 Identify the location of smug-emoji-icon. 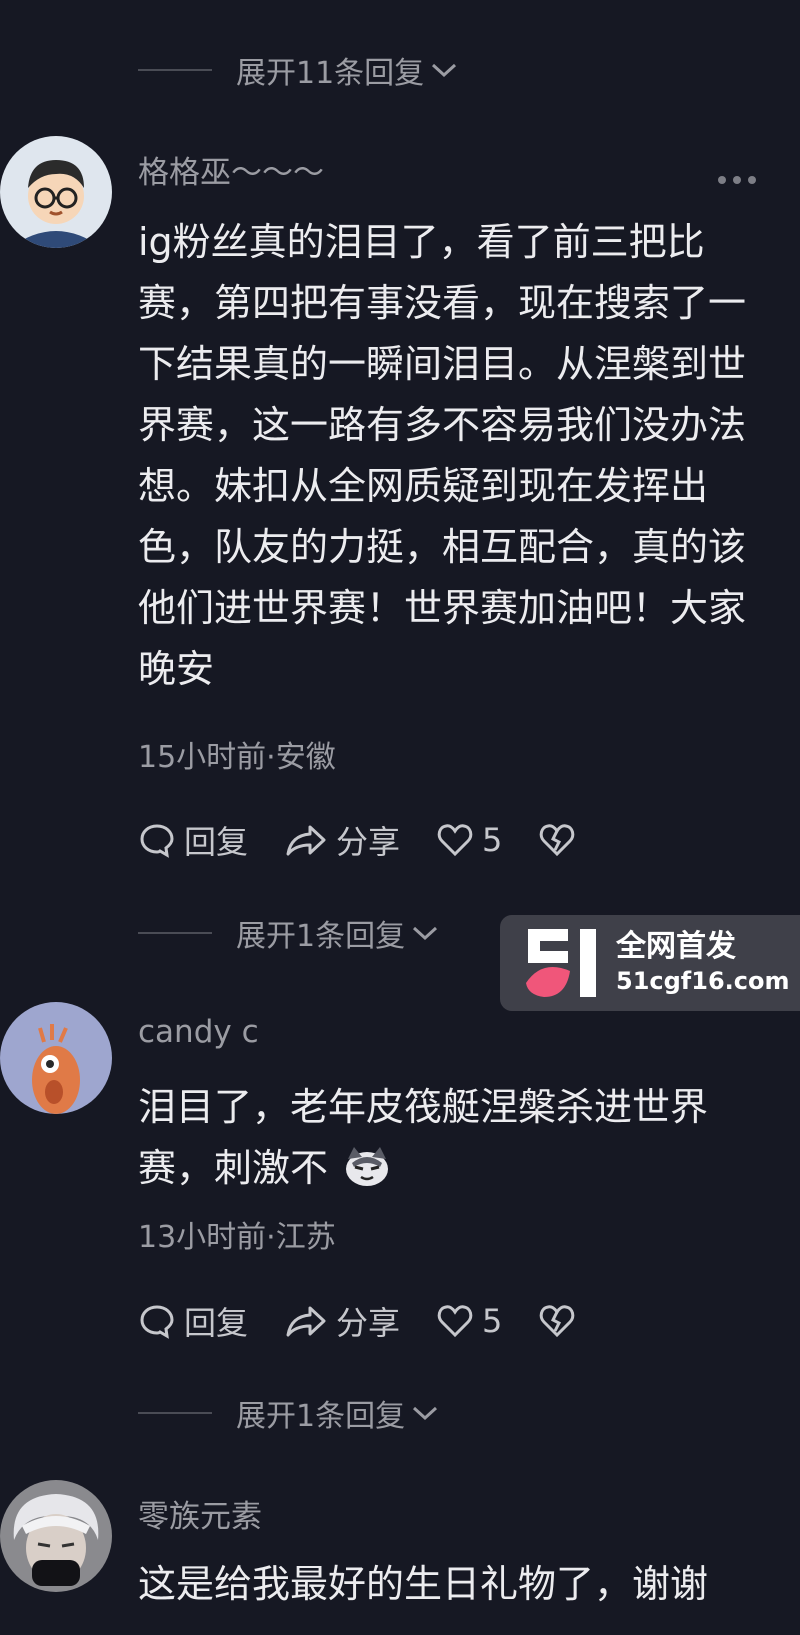
(367, 1166).